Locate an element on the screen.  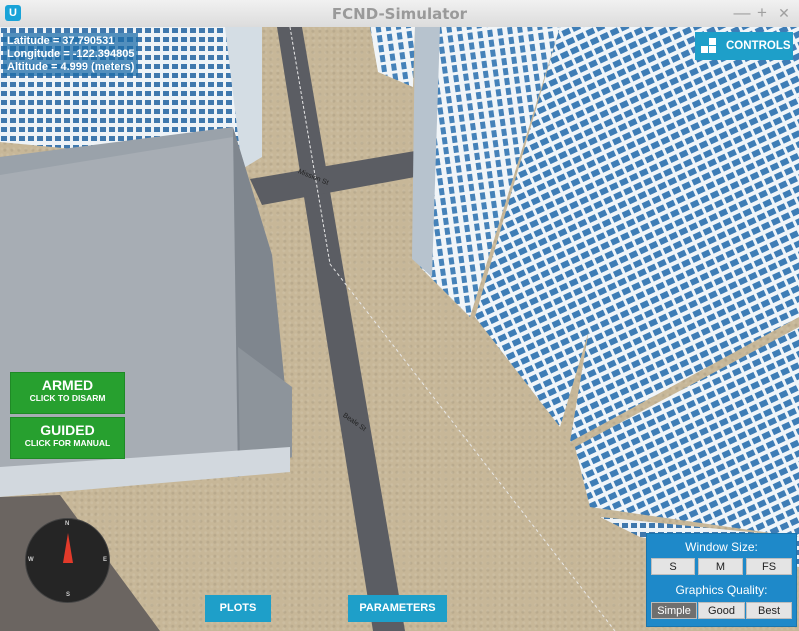
plots-button: PLOTS is located at coordinates (238, 608).